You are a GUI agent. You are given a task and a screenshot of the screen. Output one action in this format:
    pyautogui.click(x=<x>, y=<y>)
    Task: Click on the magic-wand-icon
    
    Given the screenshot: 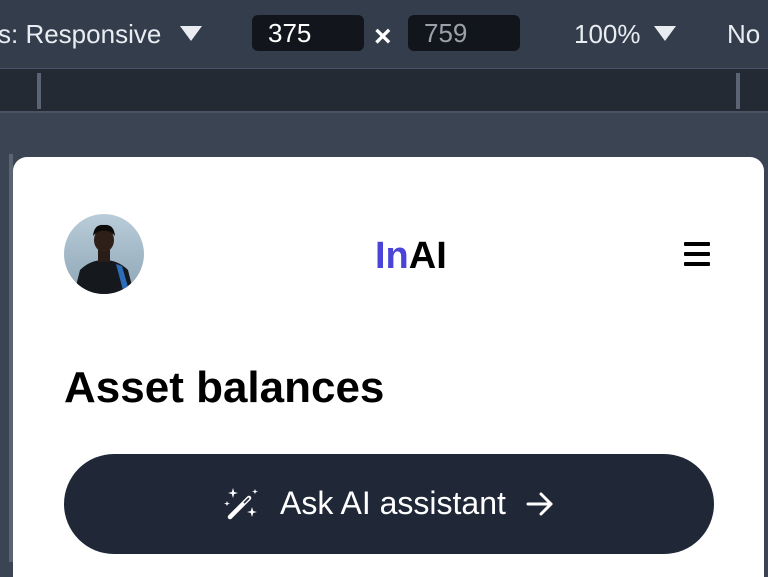 What is the action you would take?
    pyautogui.click(x=241, y=504)
    